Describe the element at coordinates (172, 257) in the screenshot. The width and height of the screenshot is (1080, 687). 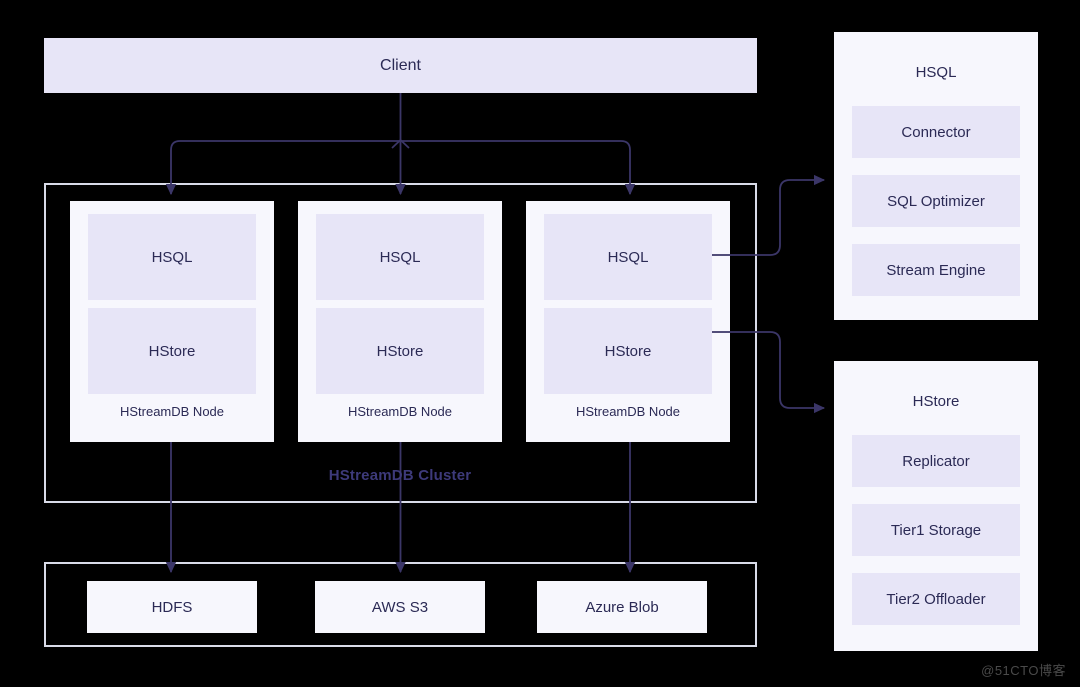
I see `node-1-hsql-box: HSQL` at that location.